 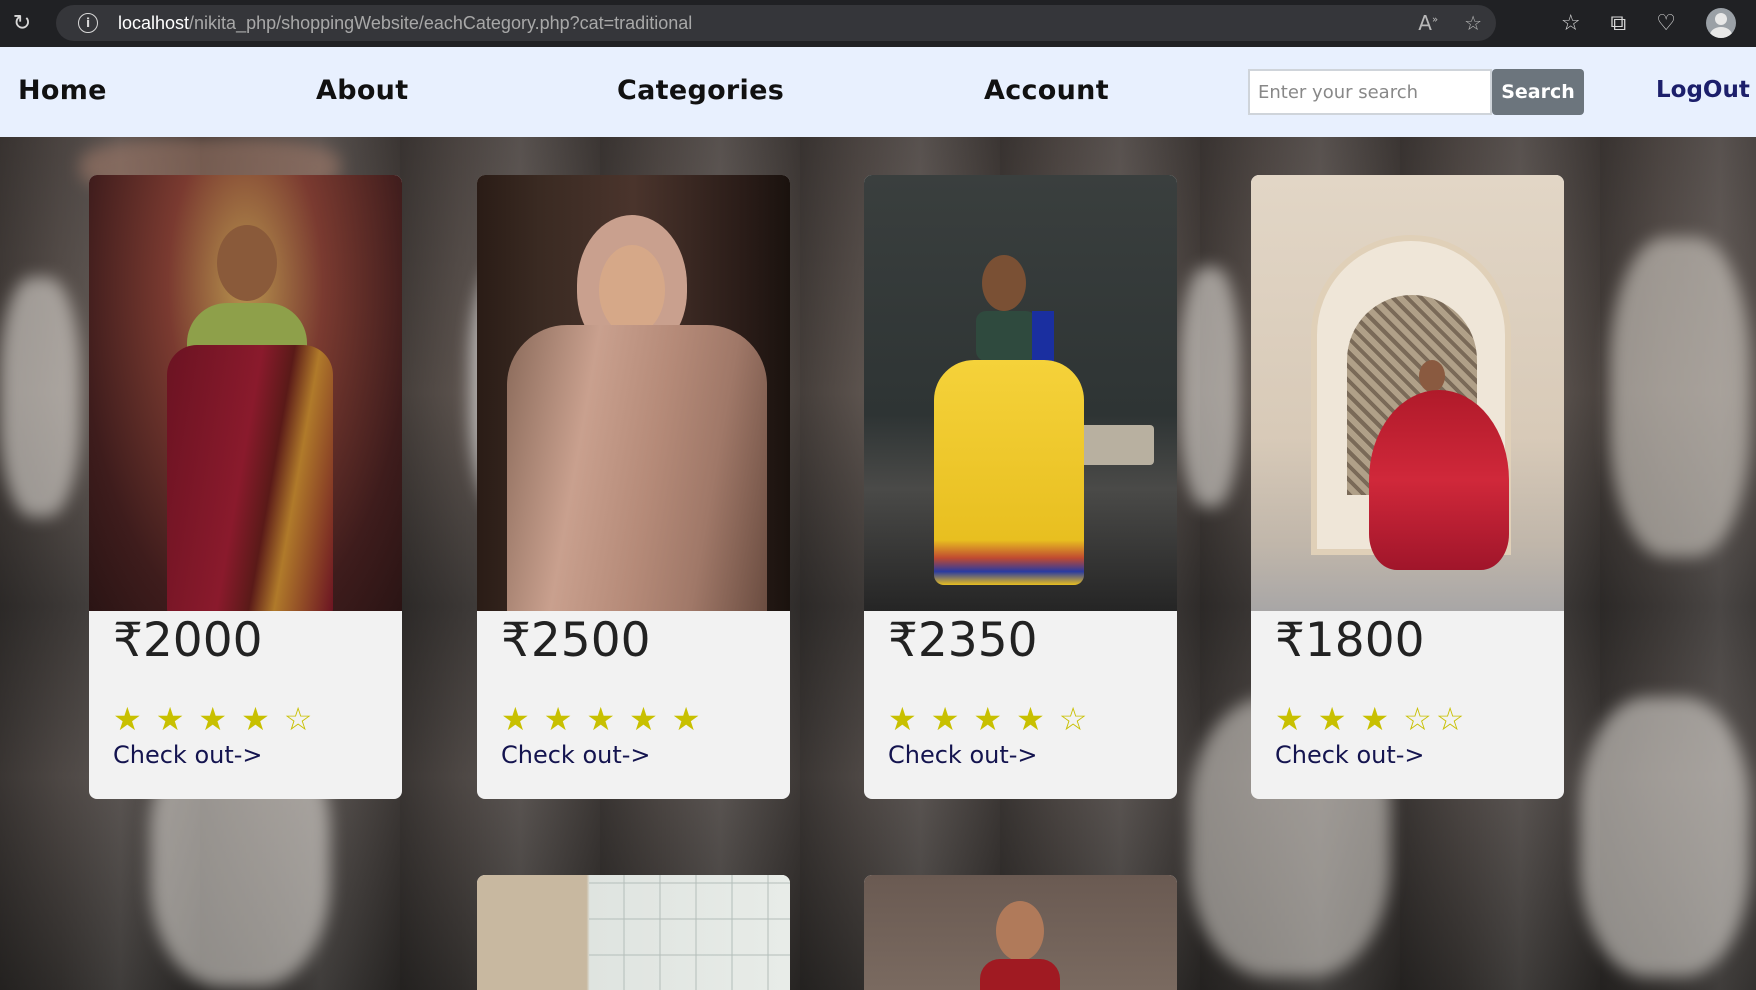 What do you see at coordinates (1571, 23) in the screenshot?
I see `favorites-icon: ☆` at bounding box center [1571, 23].